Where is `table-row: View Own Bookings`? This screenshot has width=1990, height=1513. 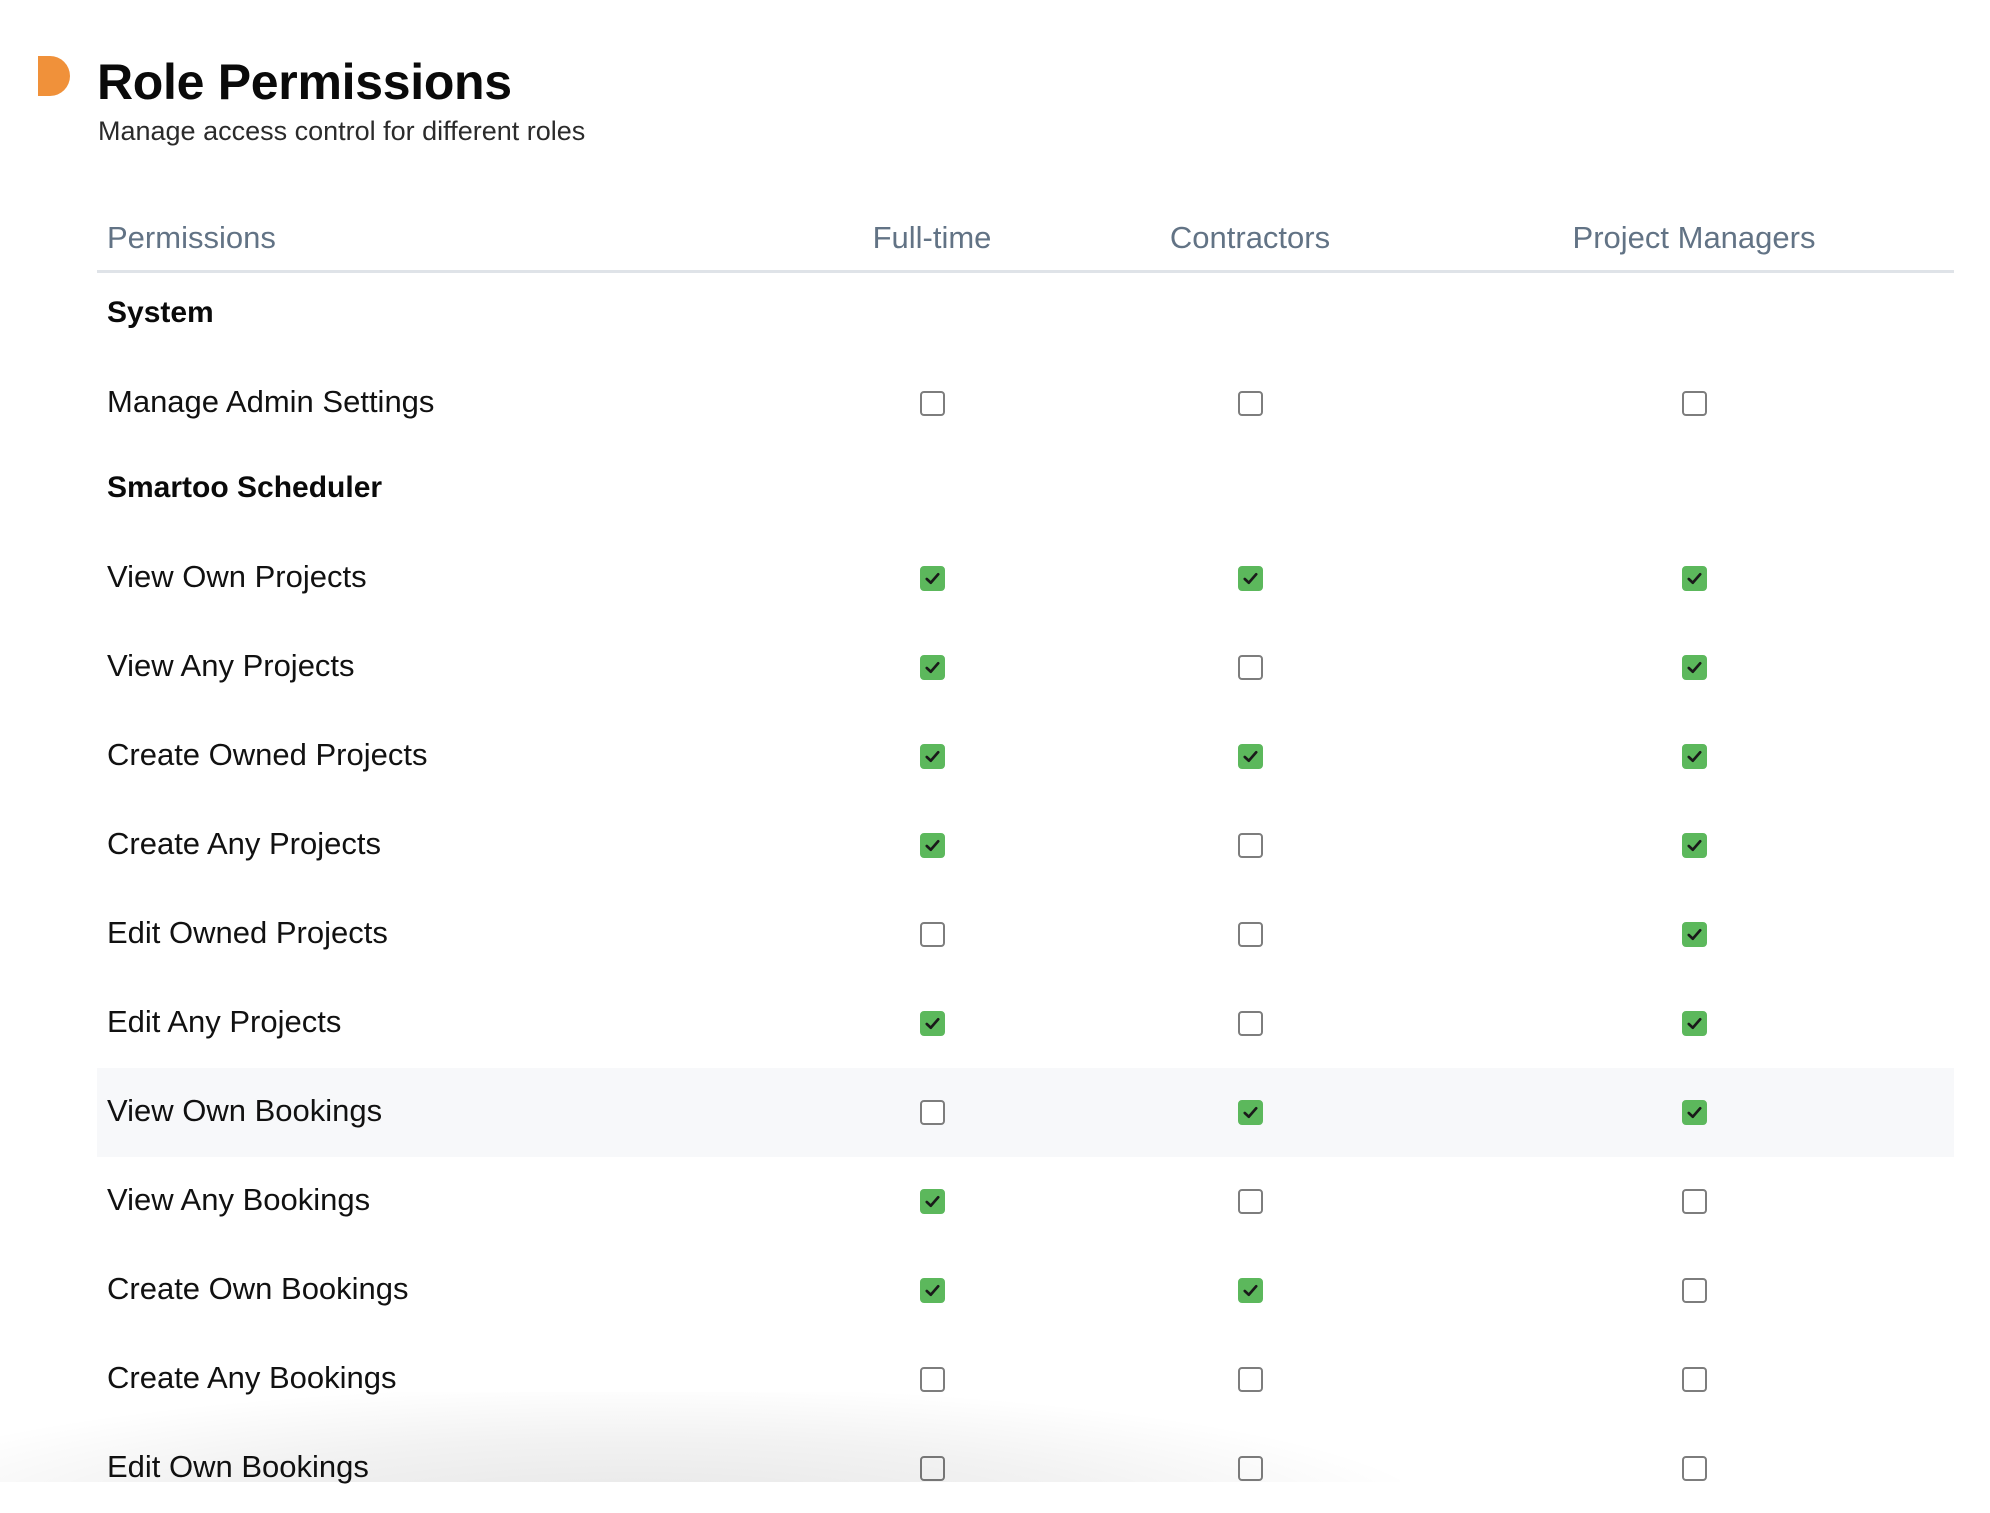 table-row: View Own Bookings is located at coordinates (1025, 1112).